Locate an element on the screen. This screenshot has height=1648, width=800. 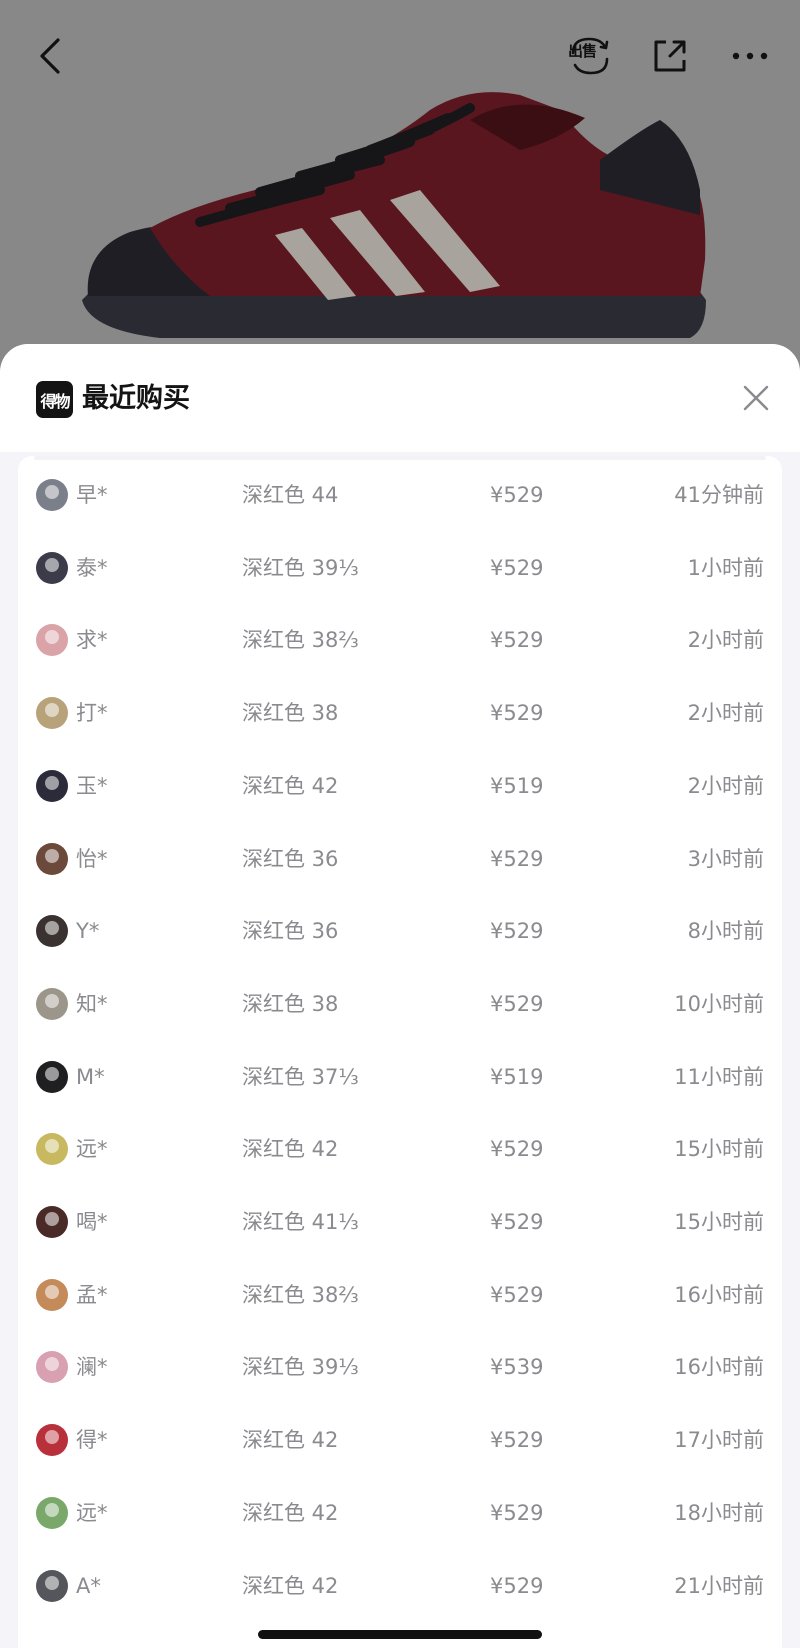
product-spec: 深红色 44 is located at coordinates (290, 495).